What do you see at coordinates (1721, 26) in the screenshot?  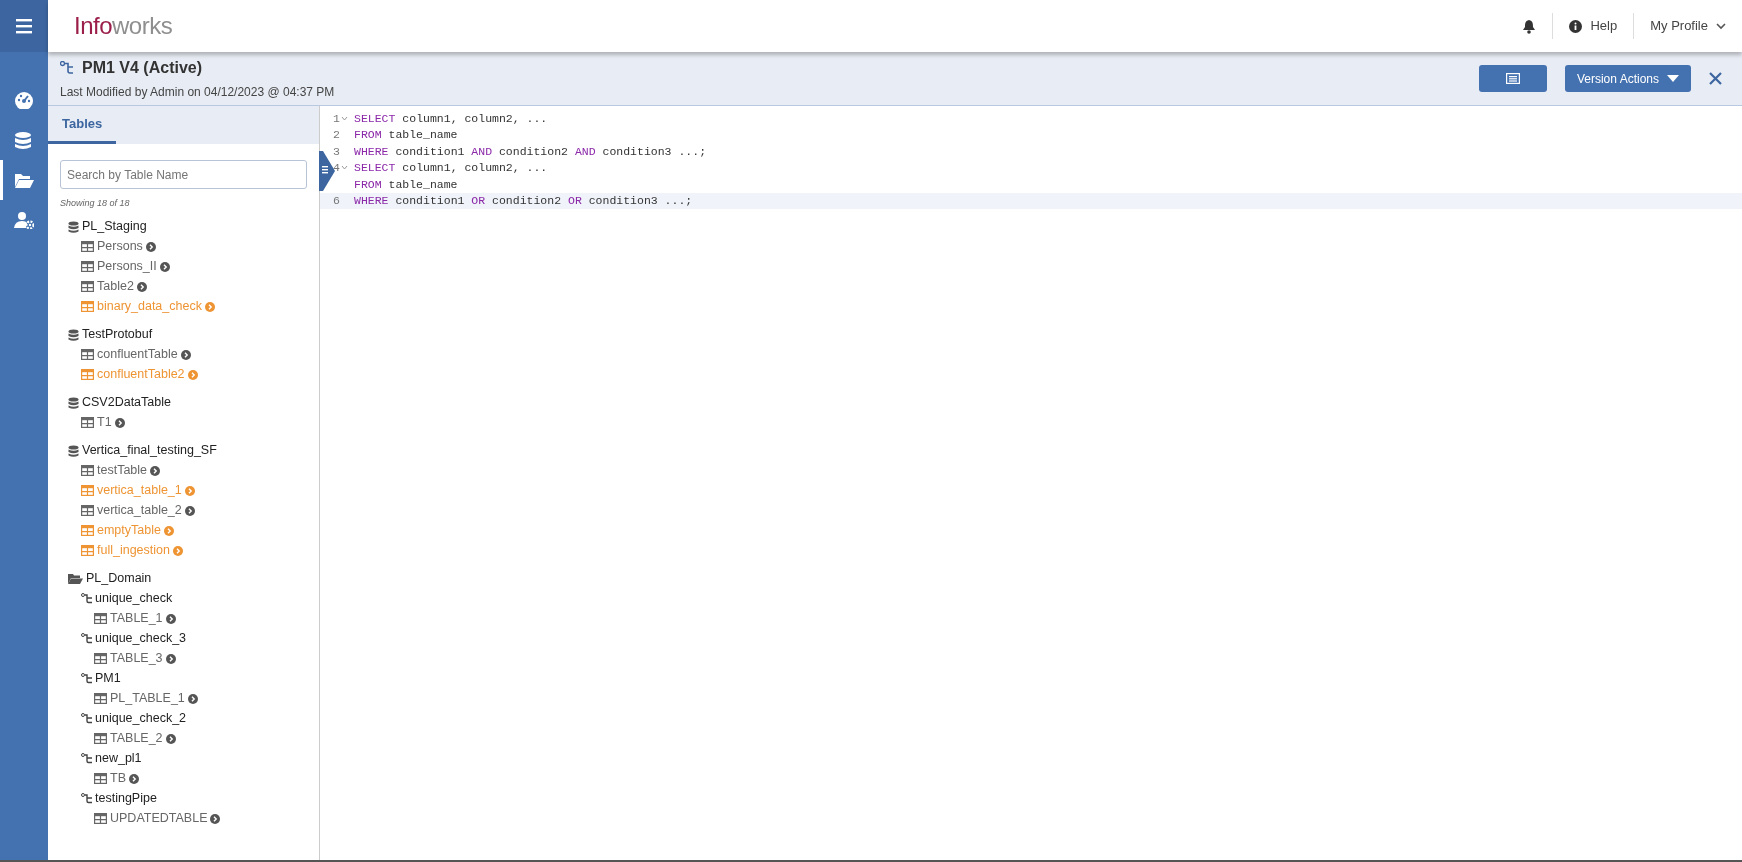 I see `chevron-down-icon` at bounding box center [1721, 26].